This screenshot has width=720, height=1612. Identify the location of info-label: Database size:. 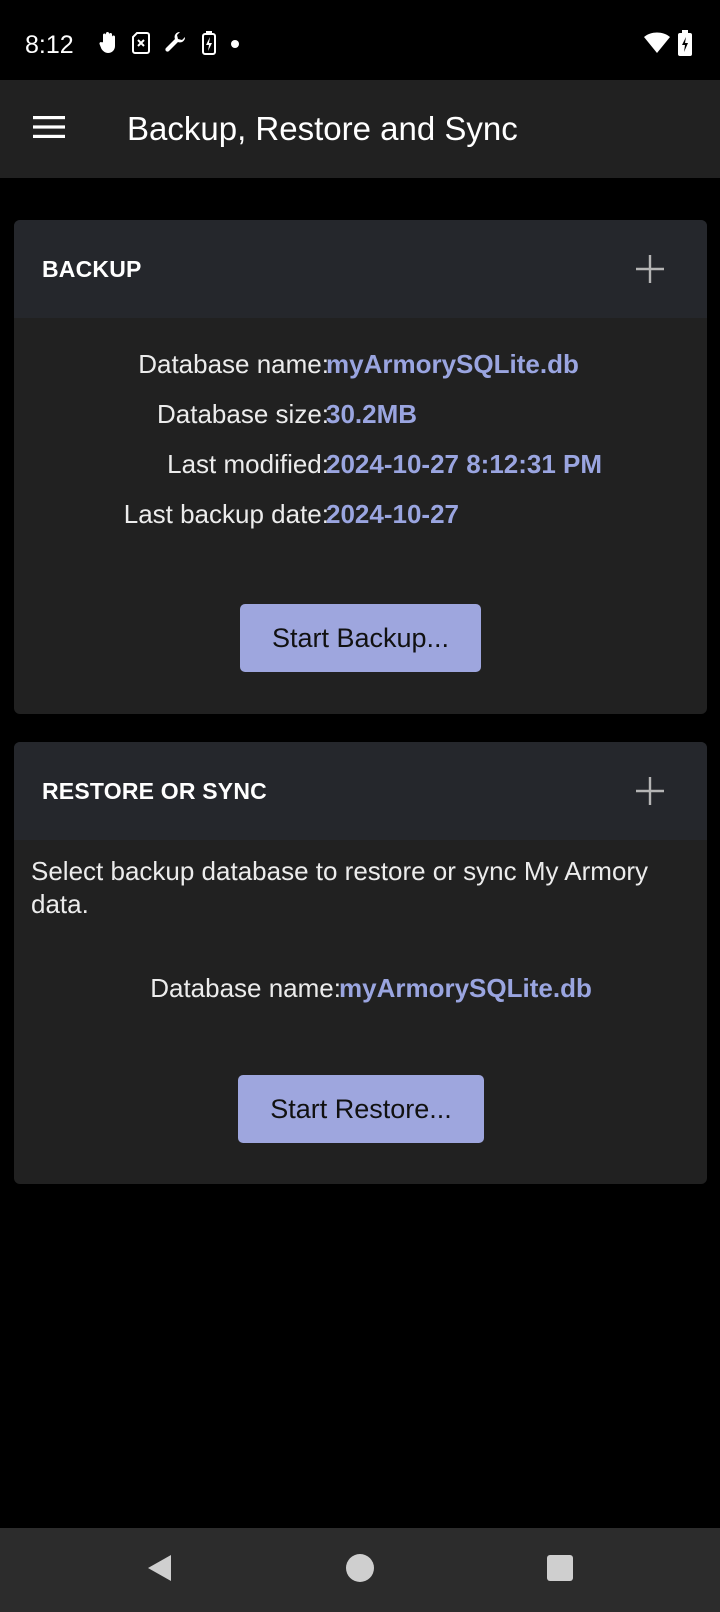
(243, 414).